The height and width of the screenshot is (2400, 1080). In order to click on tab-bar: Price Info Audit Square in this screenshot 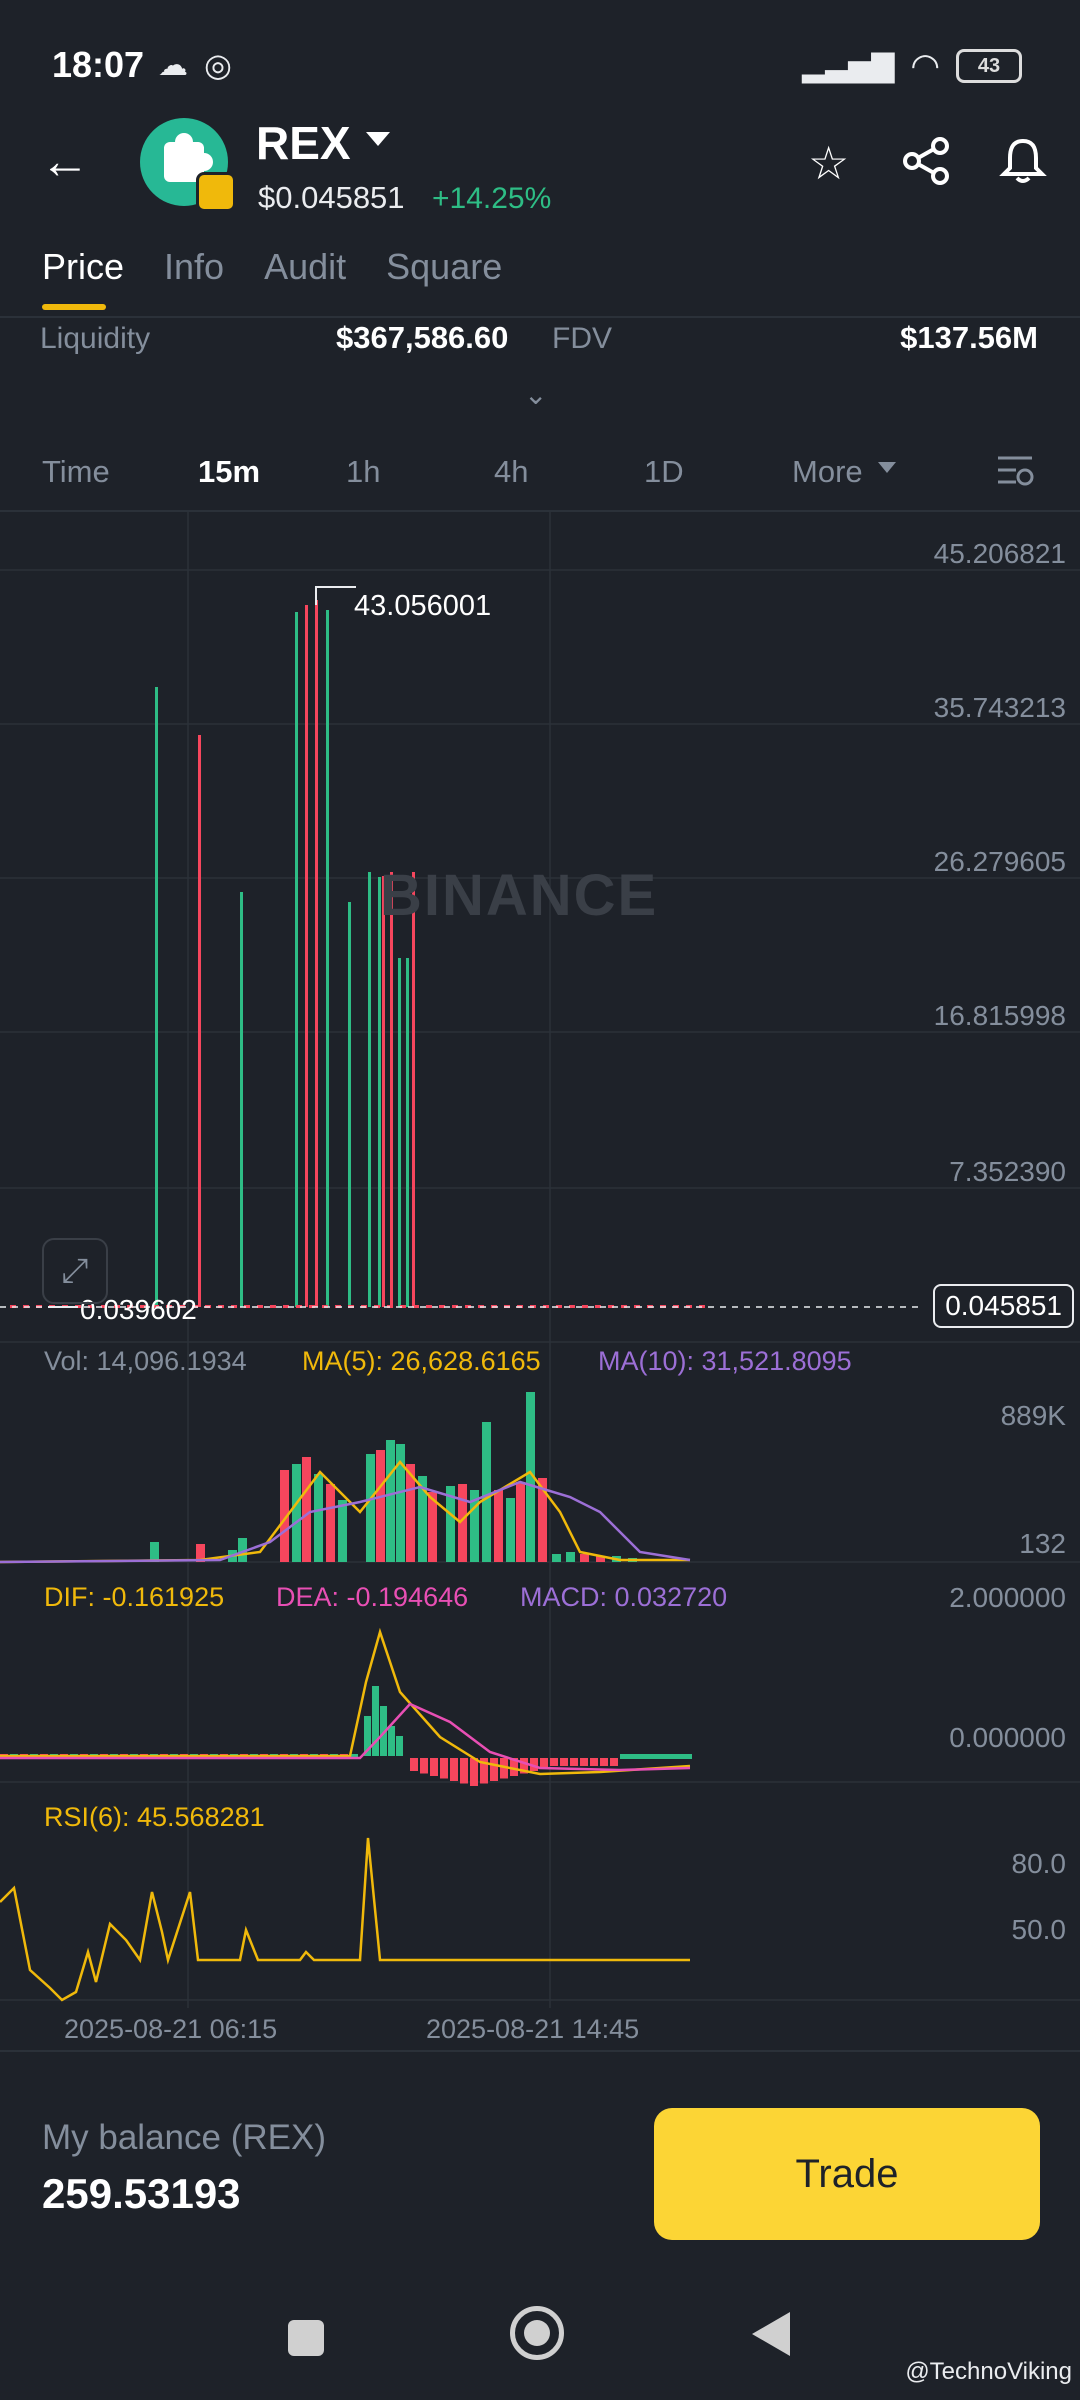, I will do `click(272, 278)`.